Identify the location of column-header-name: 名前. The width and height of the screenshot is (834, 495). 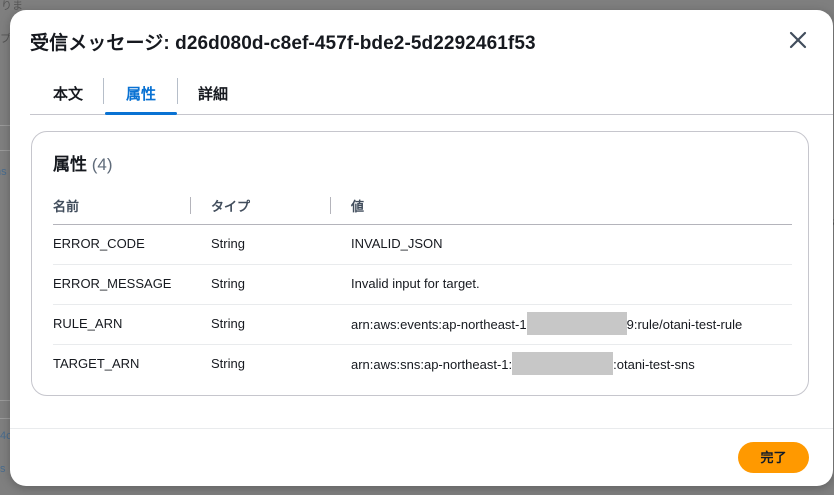
(66, 205).